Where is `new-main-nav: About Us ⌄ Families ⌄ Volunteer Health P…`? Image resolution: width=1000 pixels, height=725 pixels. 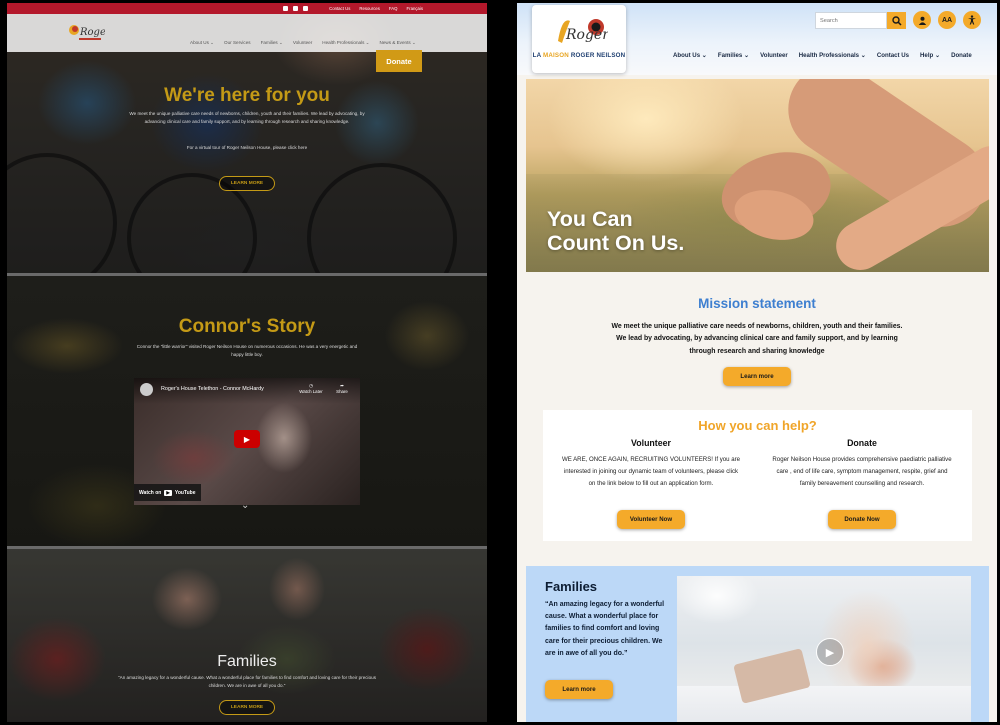 new-main-nav: About Us ⌄ Families ⌄ Volunteer Health P… is located at coordinates (822, 55).